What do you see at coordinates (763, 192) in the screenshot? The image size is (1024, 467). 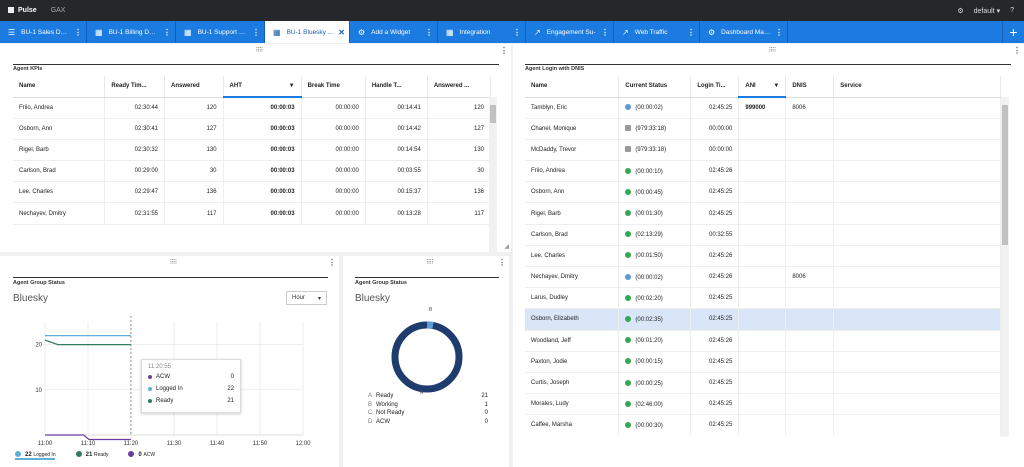 I see `table-row: Osborn, Ann (00:00:45) 02:45:25` at bounding box center [763, 192].